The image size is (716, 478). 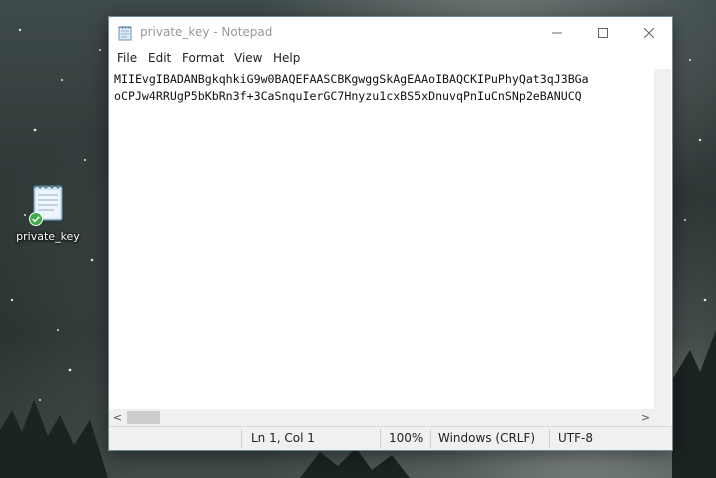 What do you see at coordinates (406, 438) in the screenshot?
I see `status-zoom: 100%` at bounding box center [406, 438].